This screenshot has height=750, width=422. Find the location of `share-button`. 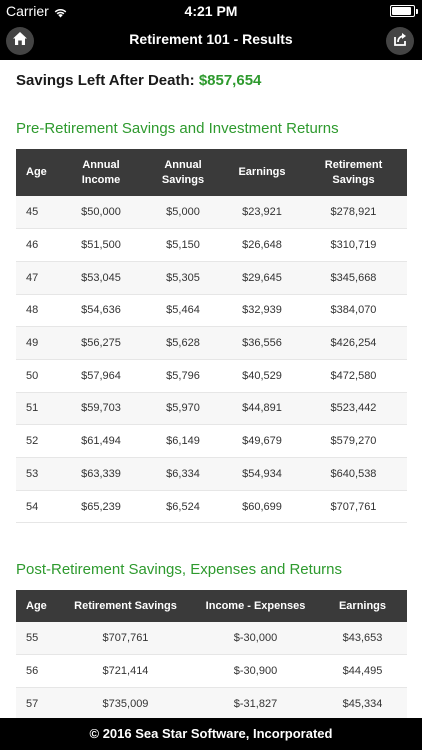

share-button is located at coordinates (400, 41).